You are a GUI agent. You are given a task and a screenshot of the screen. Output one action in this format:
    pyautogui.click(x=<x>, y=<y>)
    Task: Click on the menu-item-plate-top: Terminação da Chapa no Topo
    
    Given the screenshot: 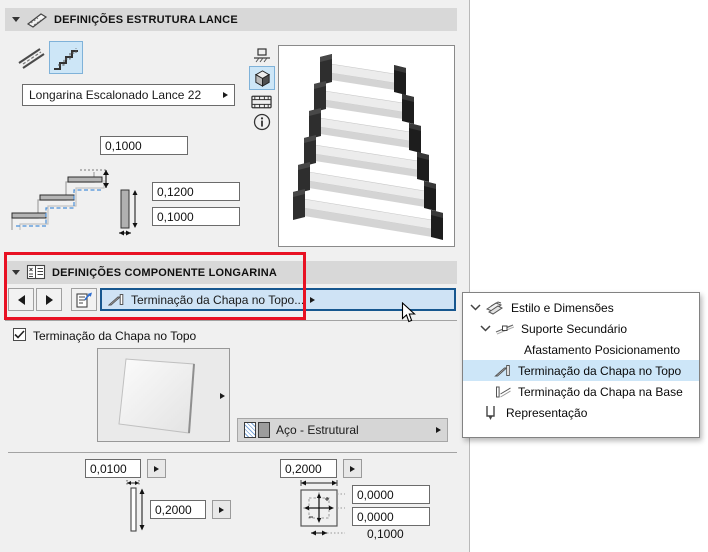 What is the action you would take?
    pyautogui.click(x=581, y=370)
    